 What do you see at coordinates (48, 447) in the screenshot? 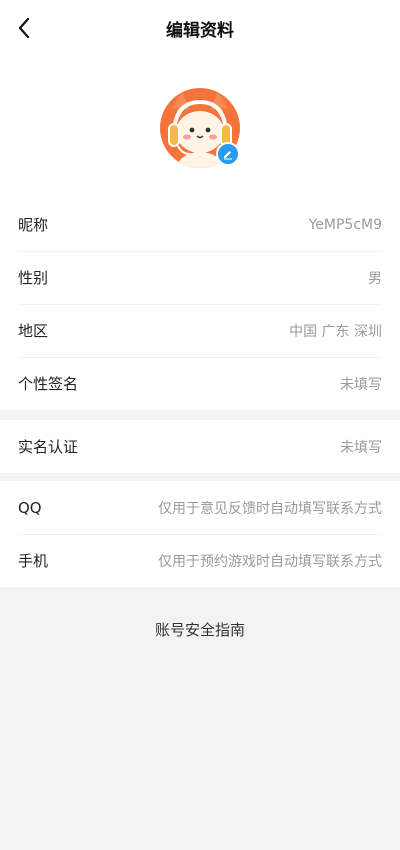
I see `real-name-label: 实名认证` at bounding box center [48, 447].